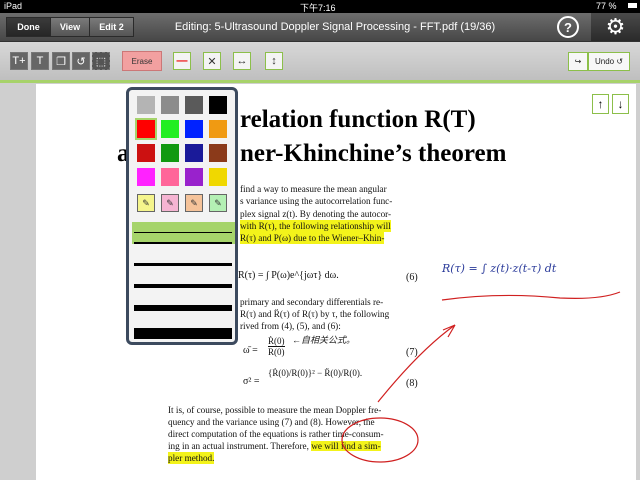 This screenshot has width=640, height=480. I want to click on color-swatch-selected, so click(146, 129).